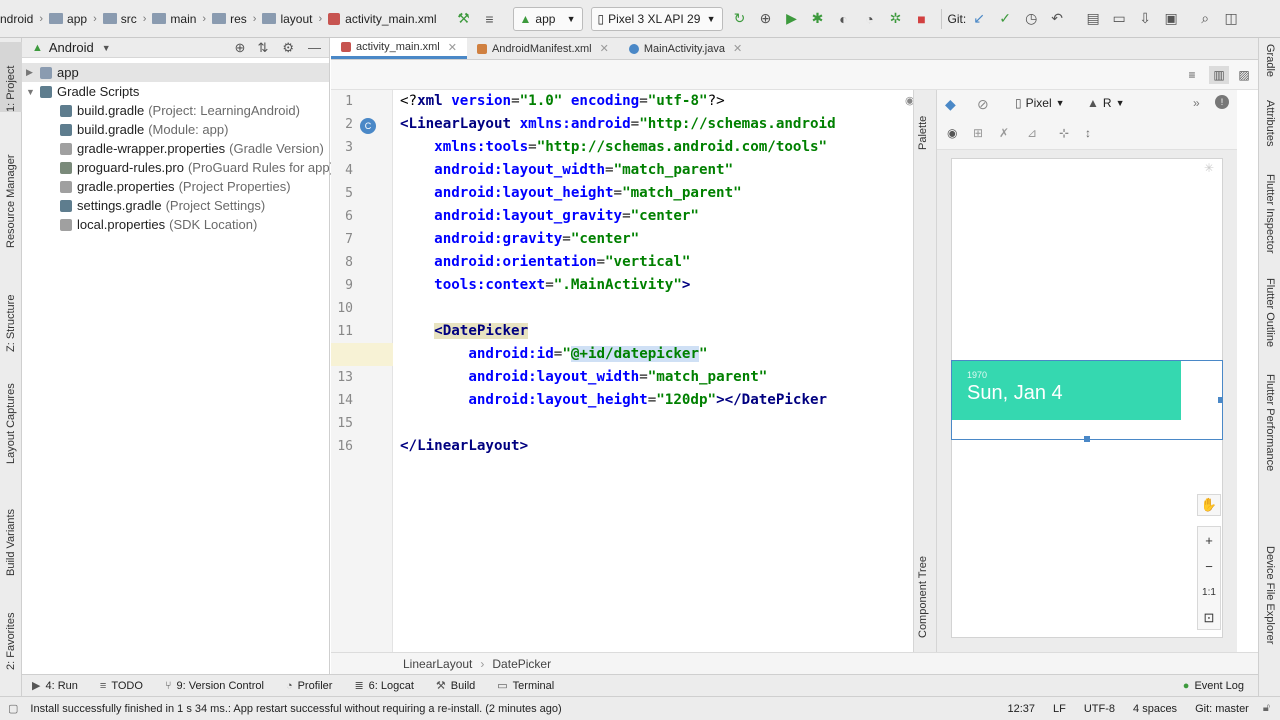  Describe the element at coordinates (175, 72) in the screenshot. I see `tree-item-app: ▶ app` at that location.